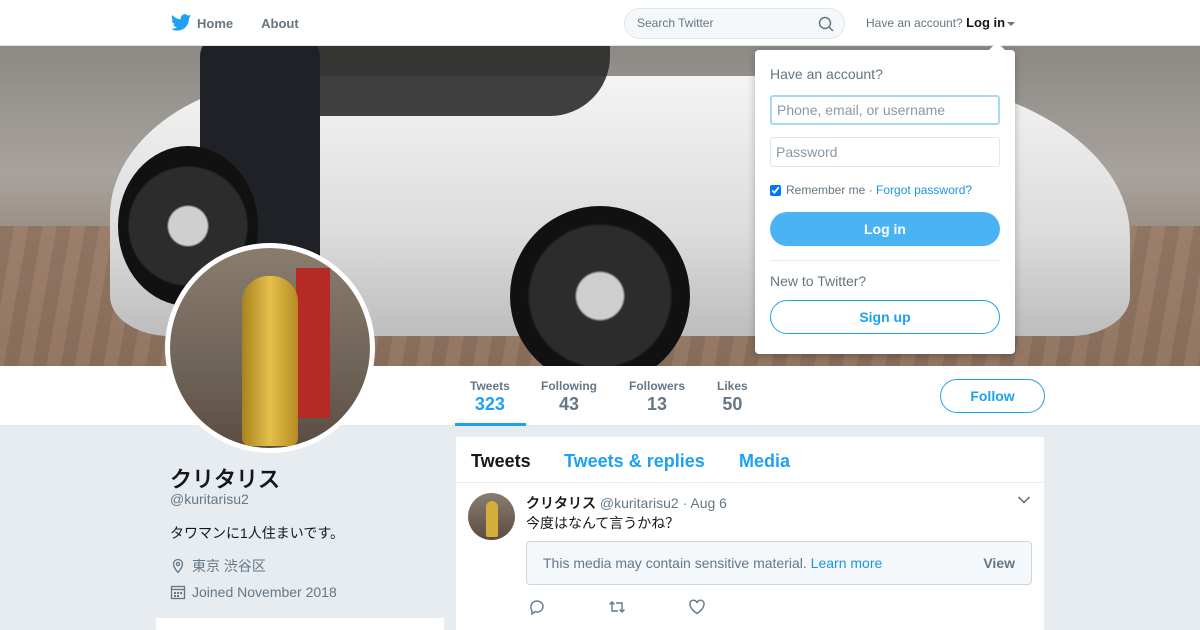 This screenshot has width=1200, height=630. I want to click on search-input, so click(722, 23).